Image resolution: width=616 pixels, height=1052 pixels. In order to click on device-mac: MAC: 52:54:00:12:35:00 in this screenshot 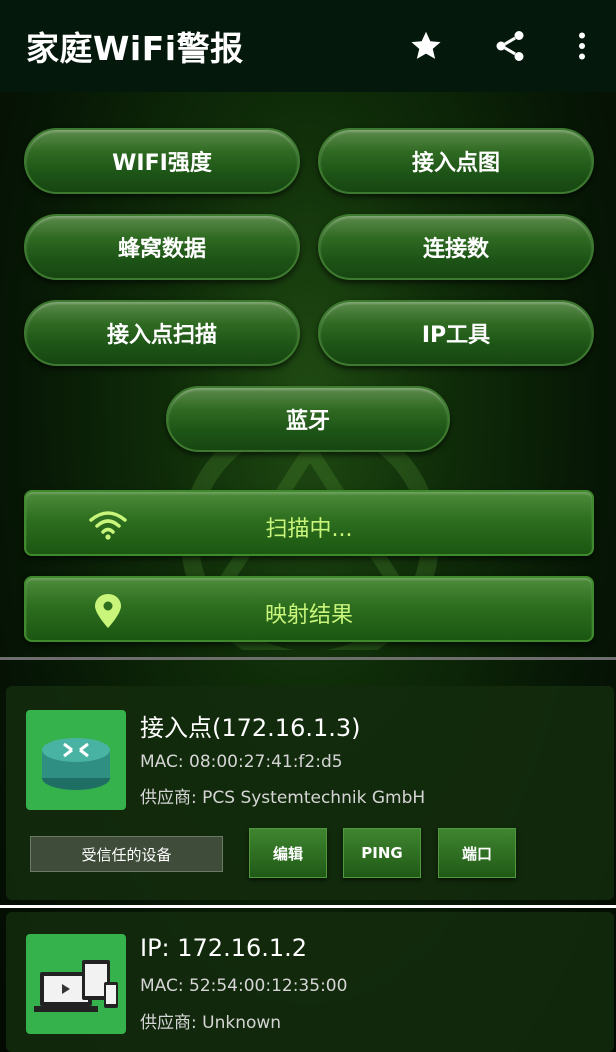, I will do `click(244, 986)`.